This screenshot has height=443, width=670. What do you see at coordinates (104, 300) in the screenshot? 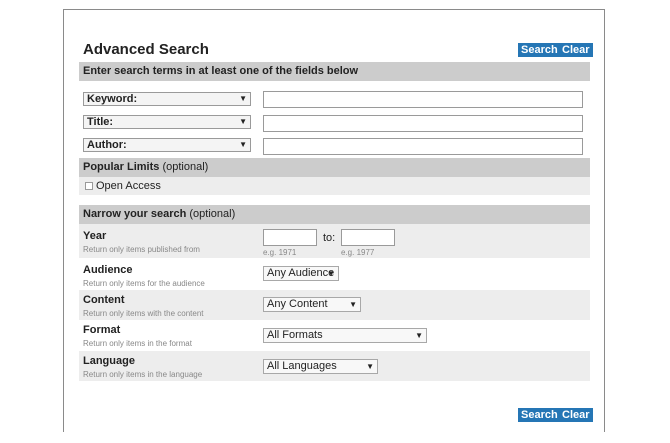
I see `content-label: Content` at bounding box center [104, 300].